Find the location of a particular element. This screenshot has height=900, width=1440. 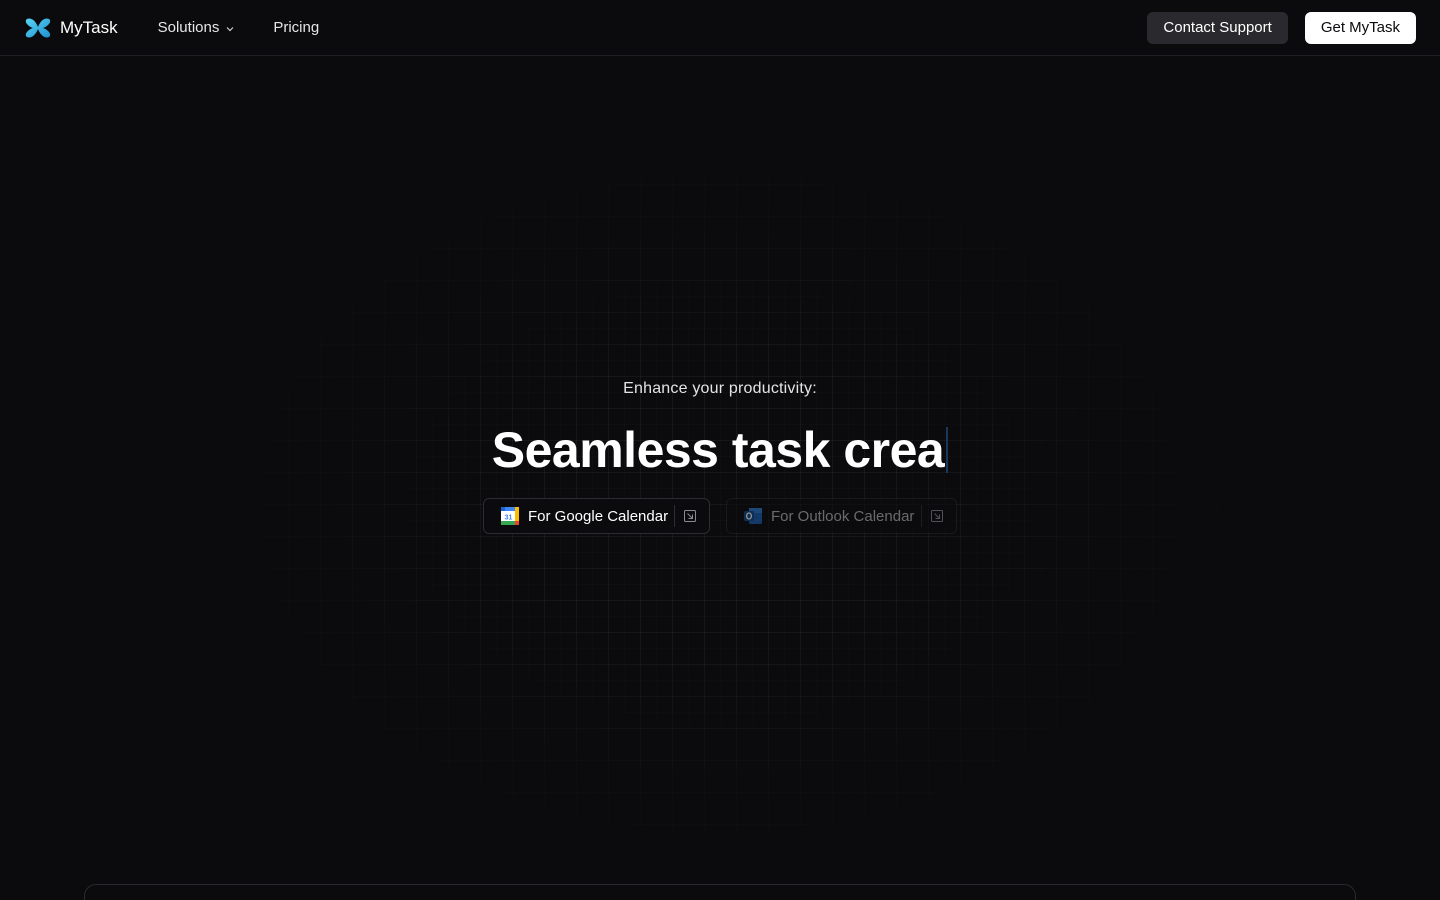

google-calendar-label: For Google Calendar is located at coordinates (598, 516).